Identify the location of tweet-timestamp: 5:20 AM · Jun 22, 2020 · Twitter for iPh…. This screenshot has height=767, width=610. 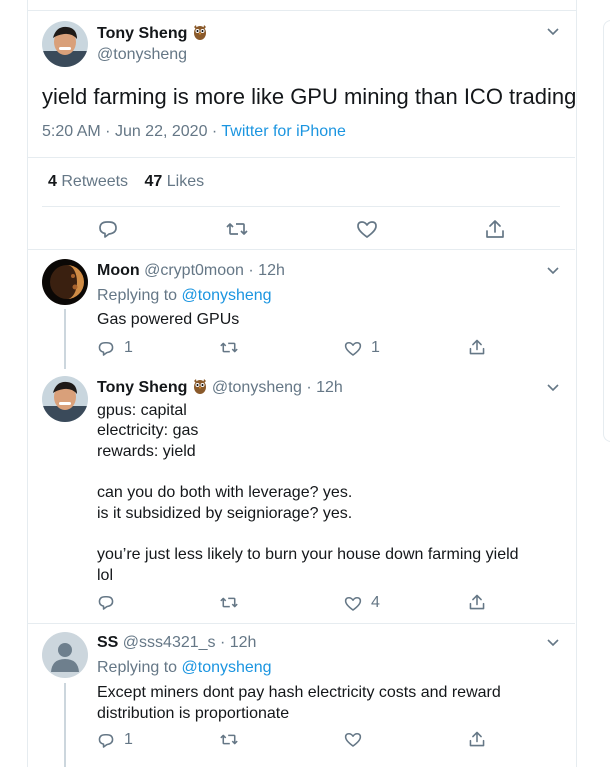
(194, 132).